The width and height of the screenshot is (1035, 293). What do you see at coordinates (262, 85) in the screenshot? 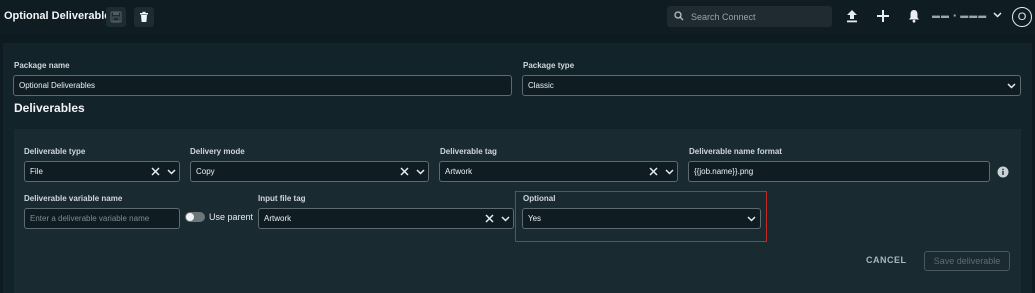
I see `package-name-field: Optional Deliverables` at bounding box center [262, 85].